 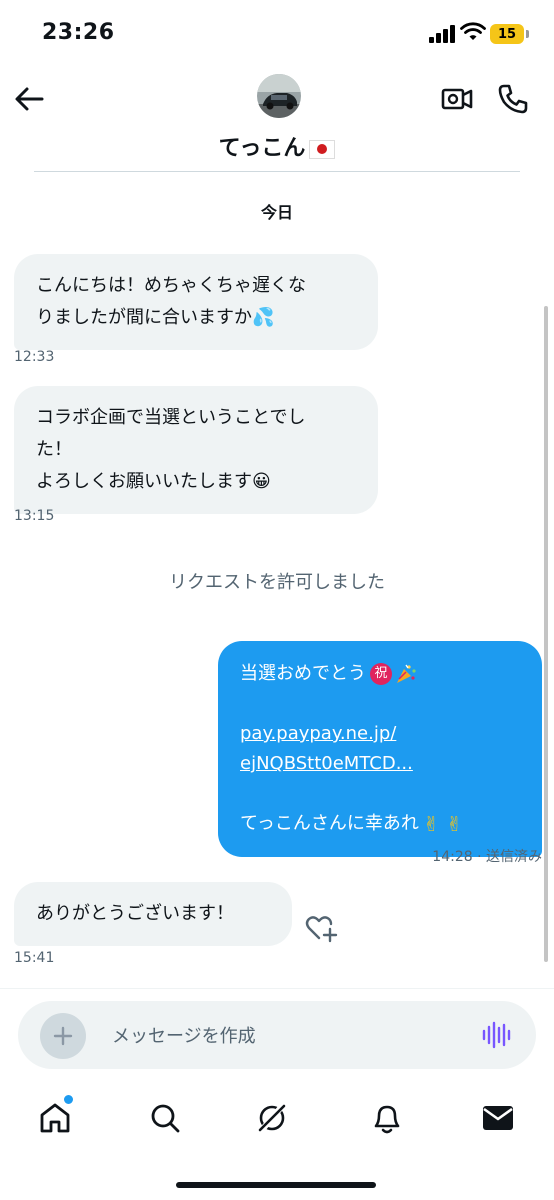 I want to click on link-line: pay.paypay.ne.jp/, so click(x=318, y=733).